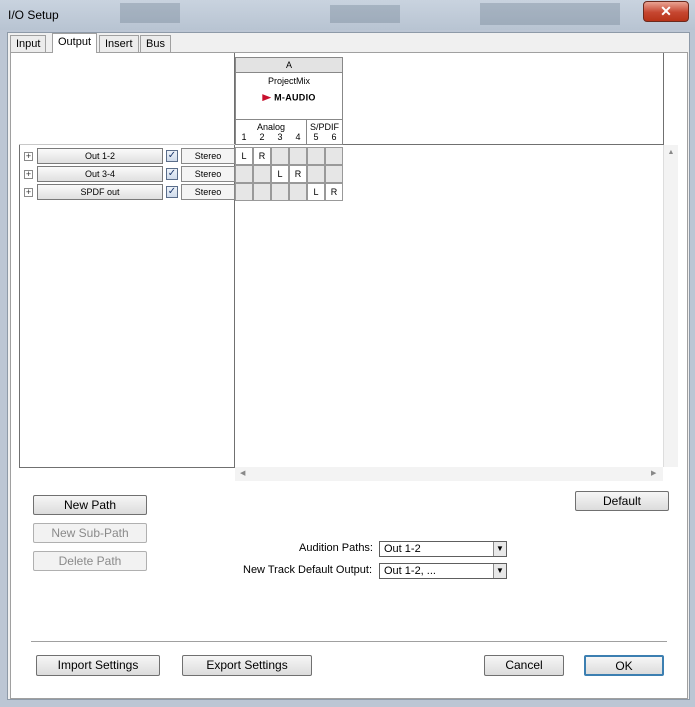  I want to click on audition-paths-select: Out 1-2 ▼, so click(443, 549).